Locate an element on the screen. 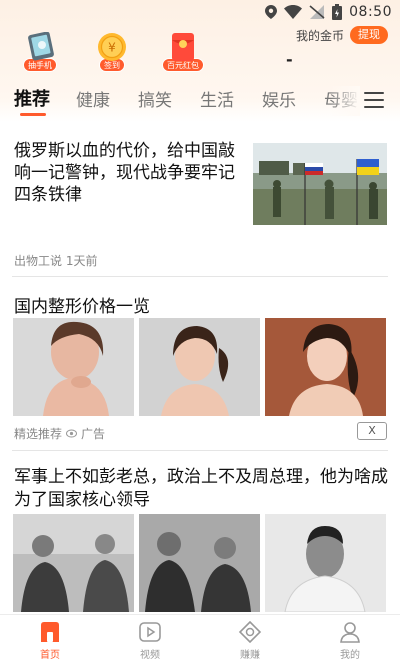 This screenshot has width=400, height=667. withdraw-button: 提现 is located at coordinates (369, 35).